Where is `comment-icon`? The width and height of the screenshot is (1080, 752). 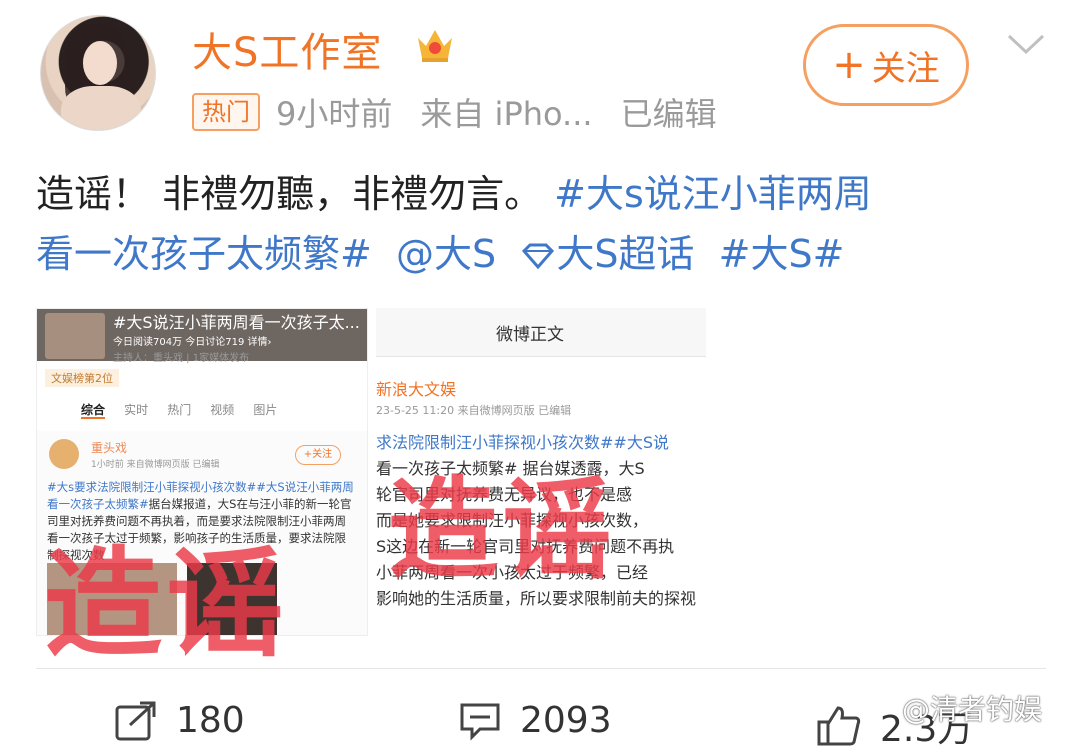 comment-icon is located at coordinates (480, 722).